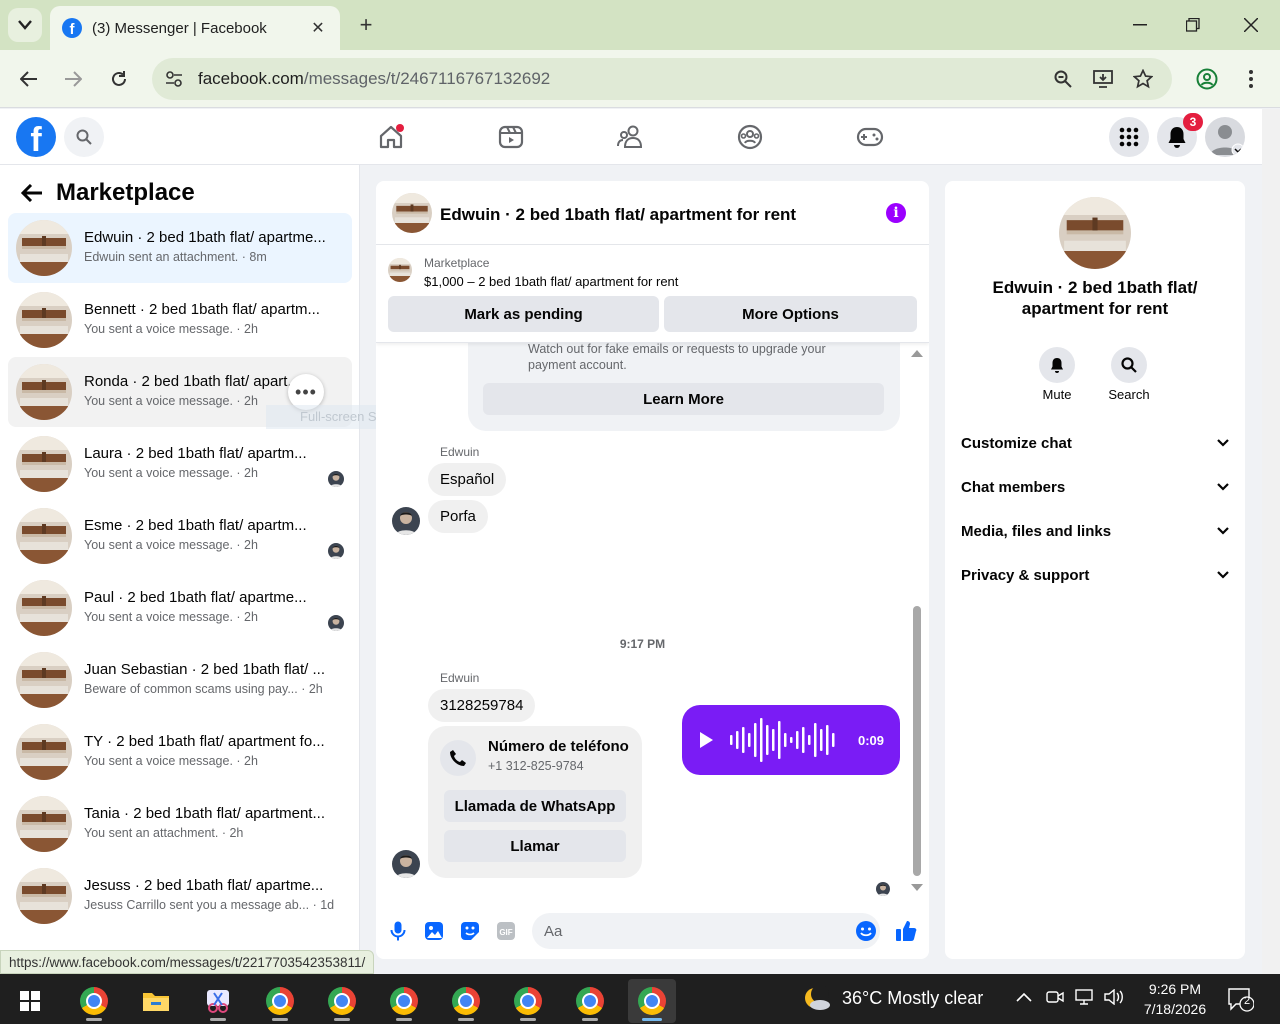 The height and width of the screenshot is (1024, 1280). I want to click on message-sender: Edwuin, so click(460, 452).